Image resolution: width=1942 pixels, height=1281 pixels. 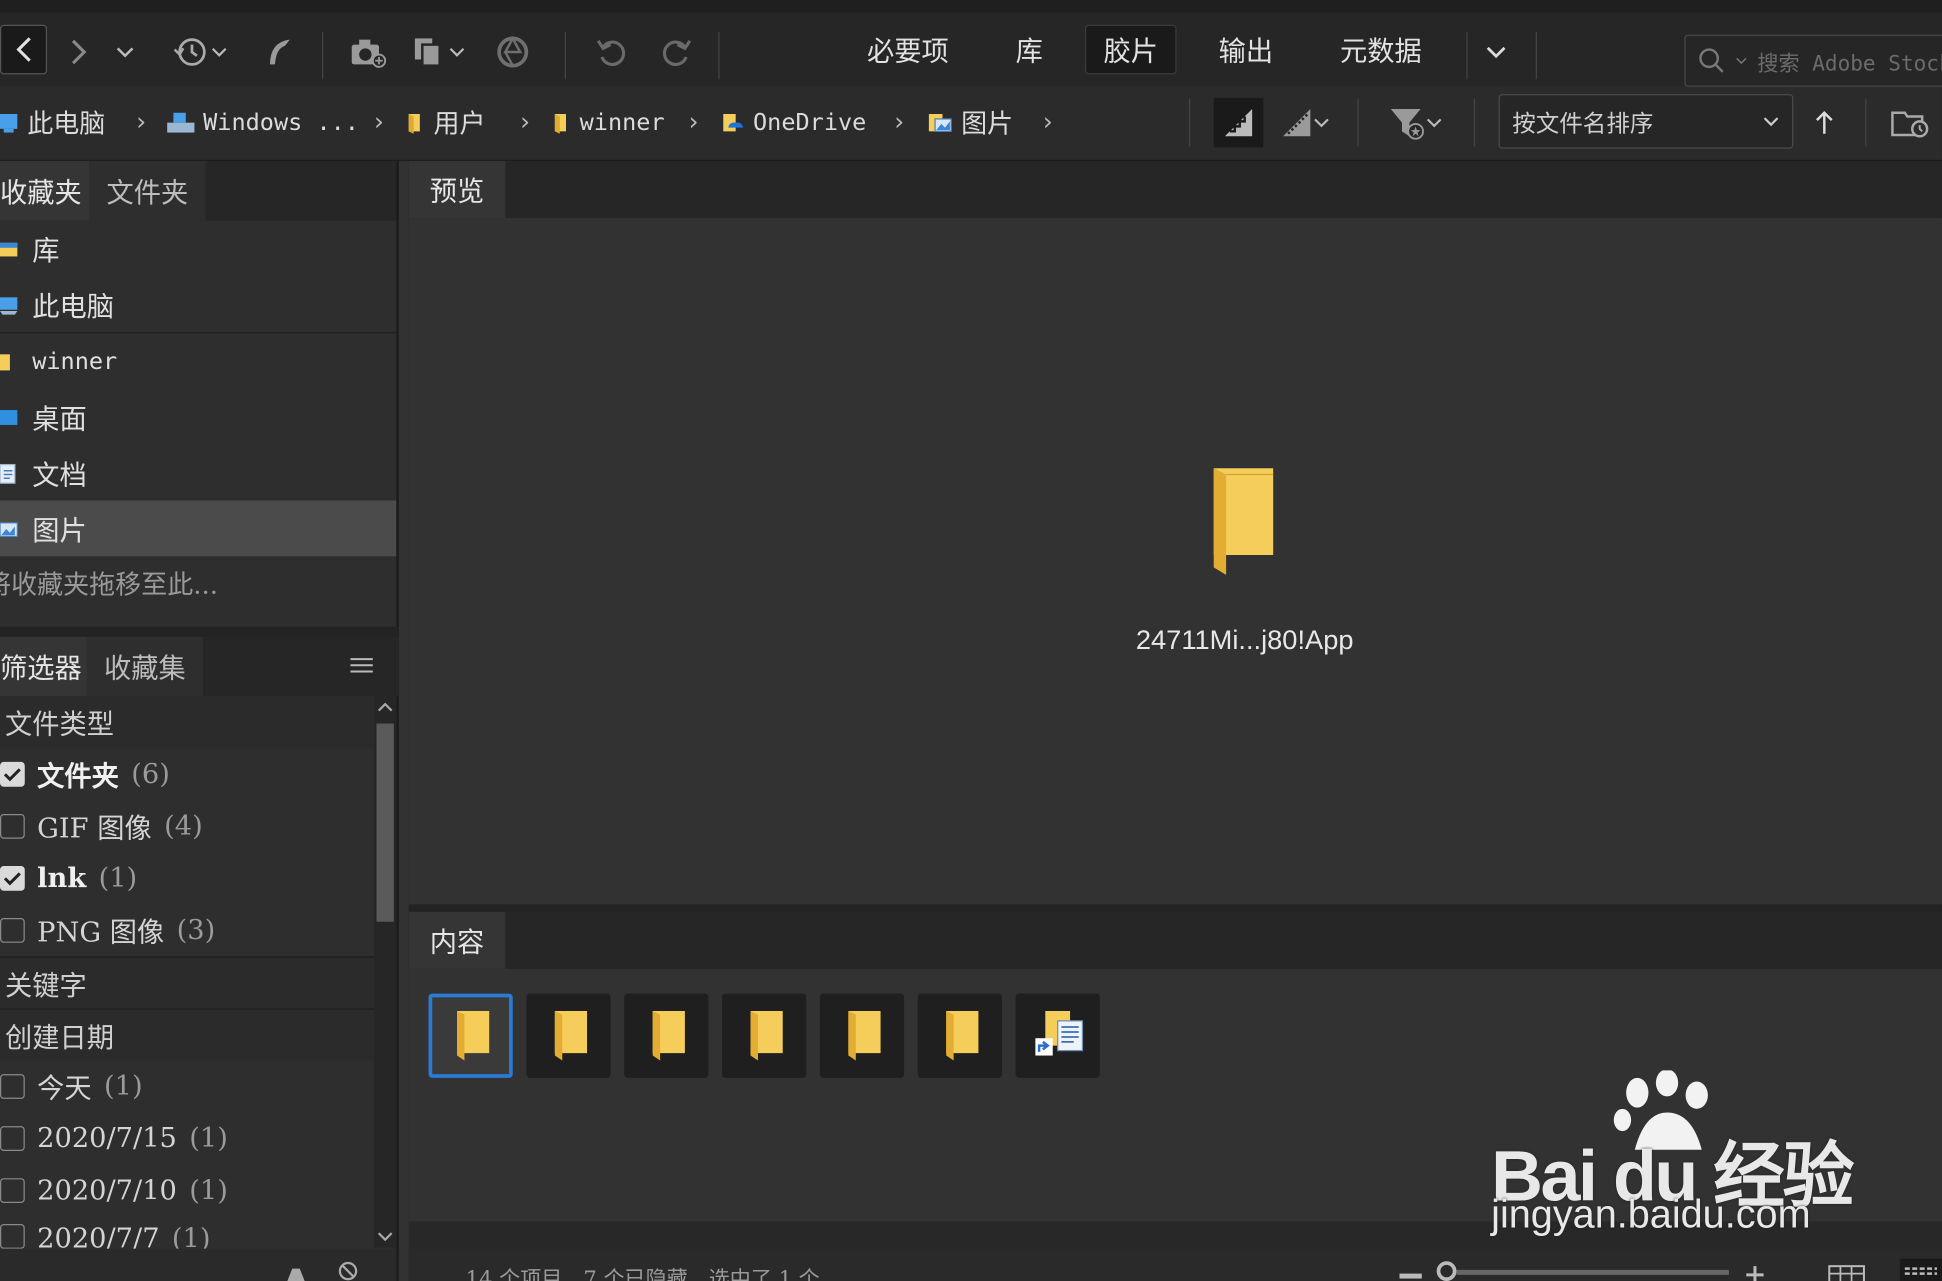 What do you see at coordinates (457, 190) in the screenshot?
I see `tab-preview: 预览` at bounding box center [457, 190].